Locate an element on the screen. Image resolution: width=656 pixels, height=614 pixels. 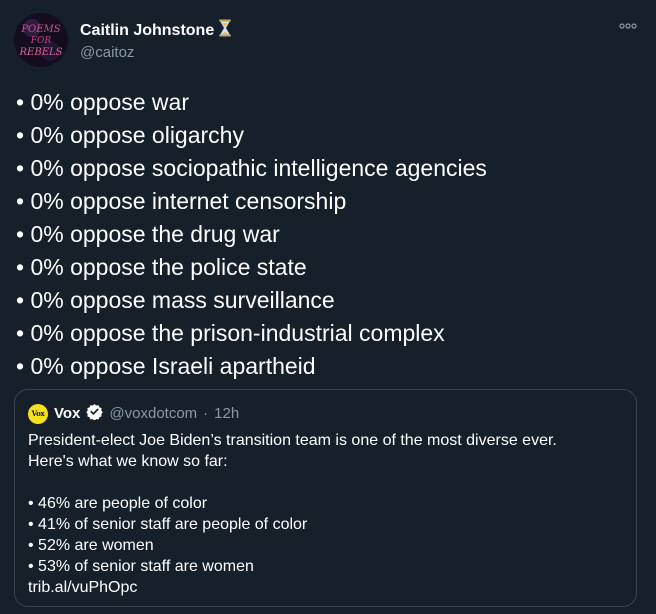
vox-avatar: Vox is located at coordinates (38, 413).